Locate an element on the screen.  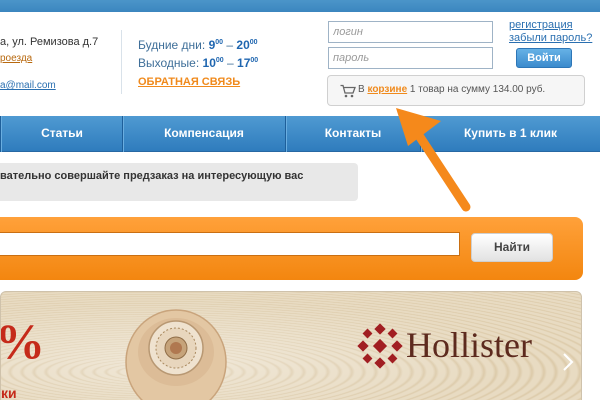
weekday-hours: Будние дни: 900 – 2000 is located at coordinates (198, 45).